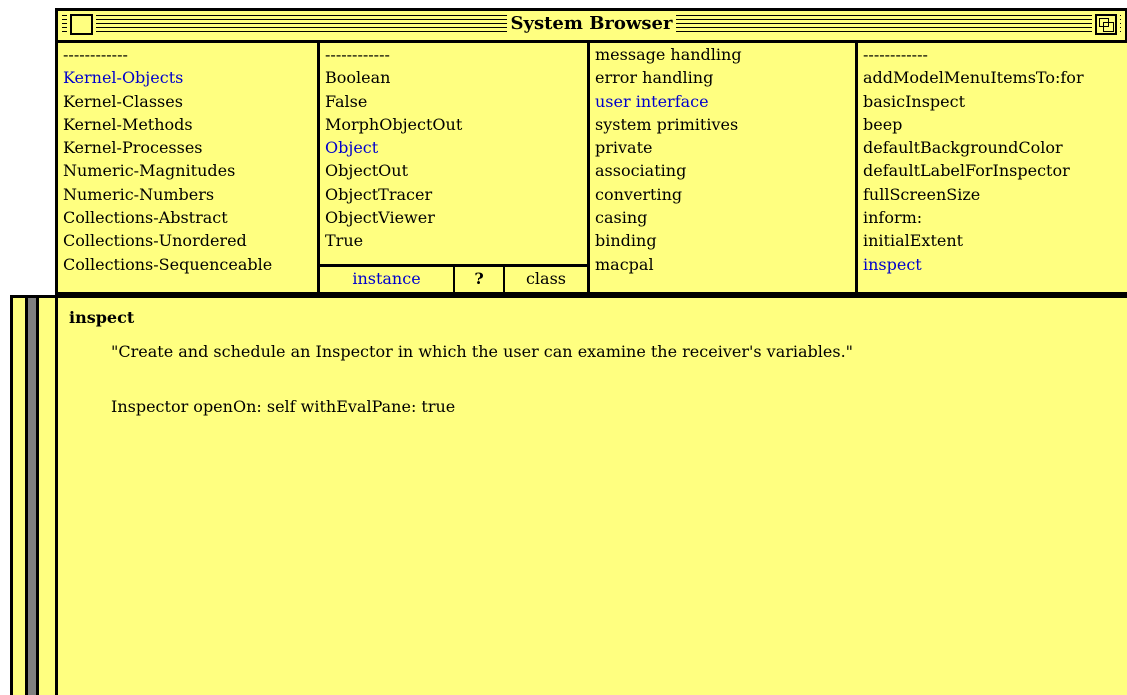 The image size is (1127, 695). I want to click on close-box-icon, so click(81, 24).